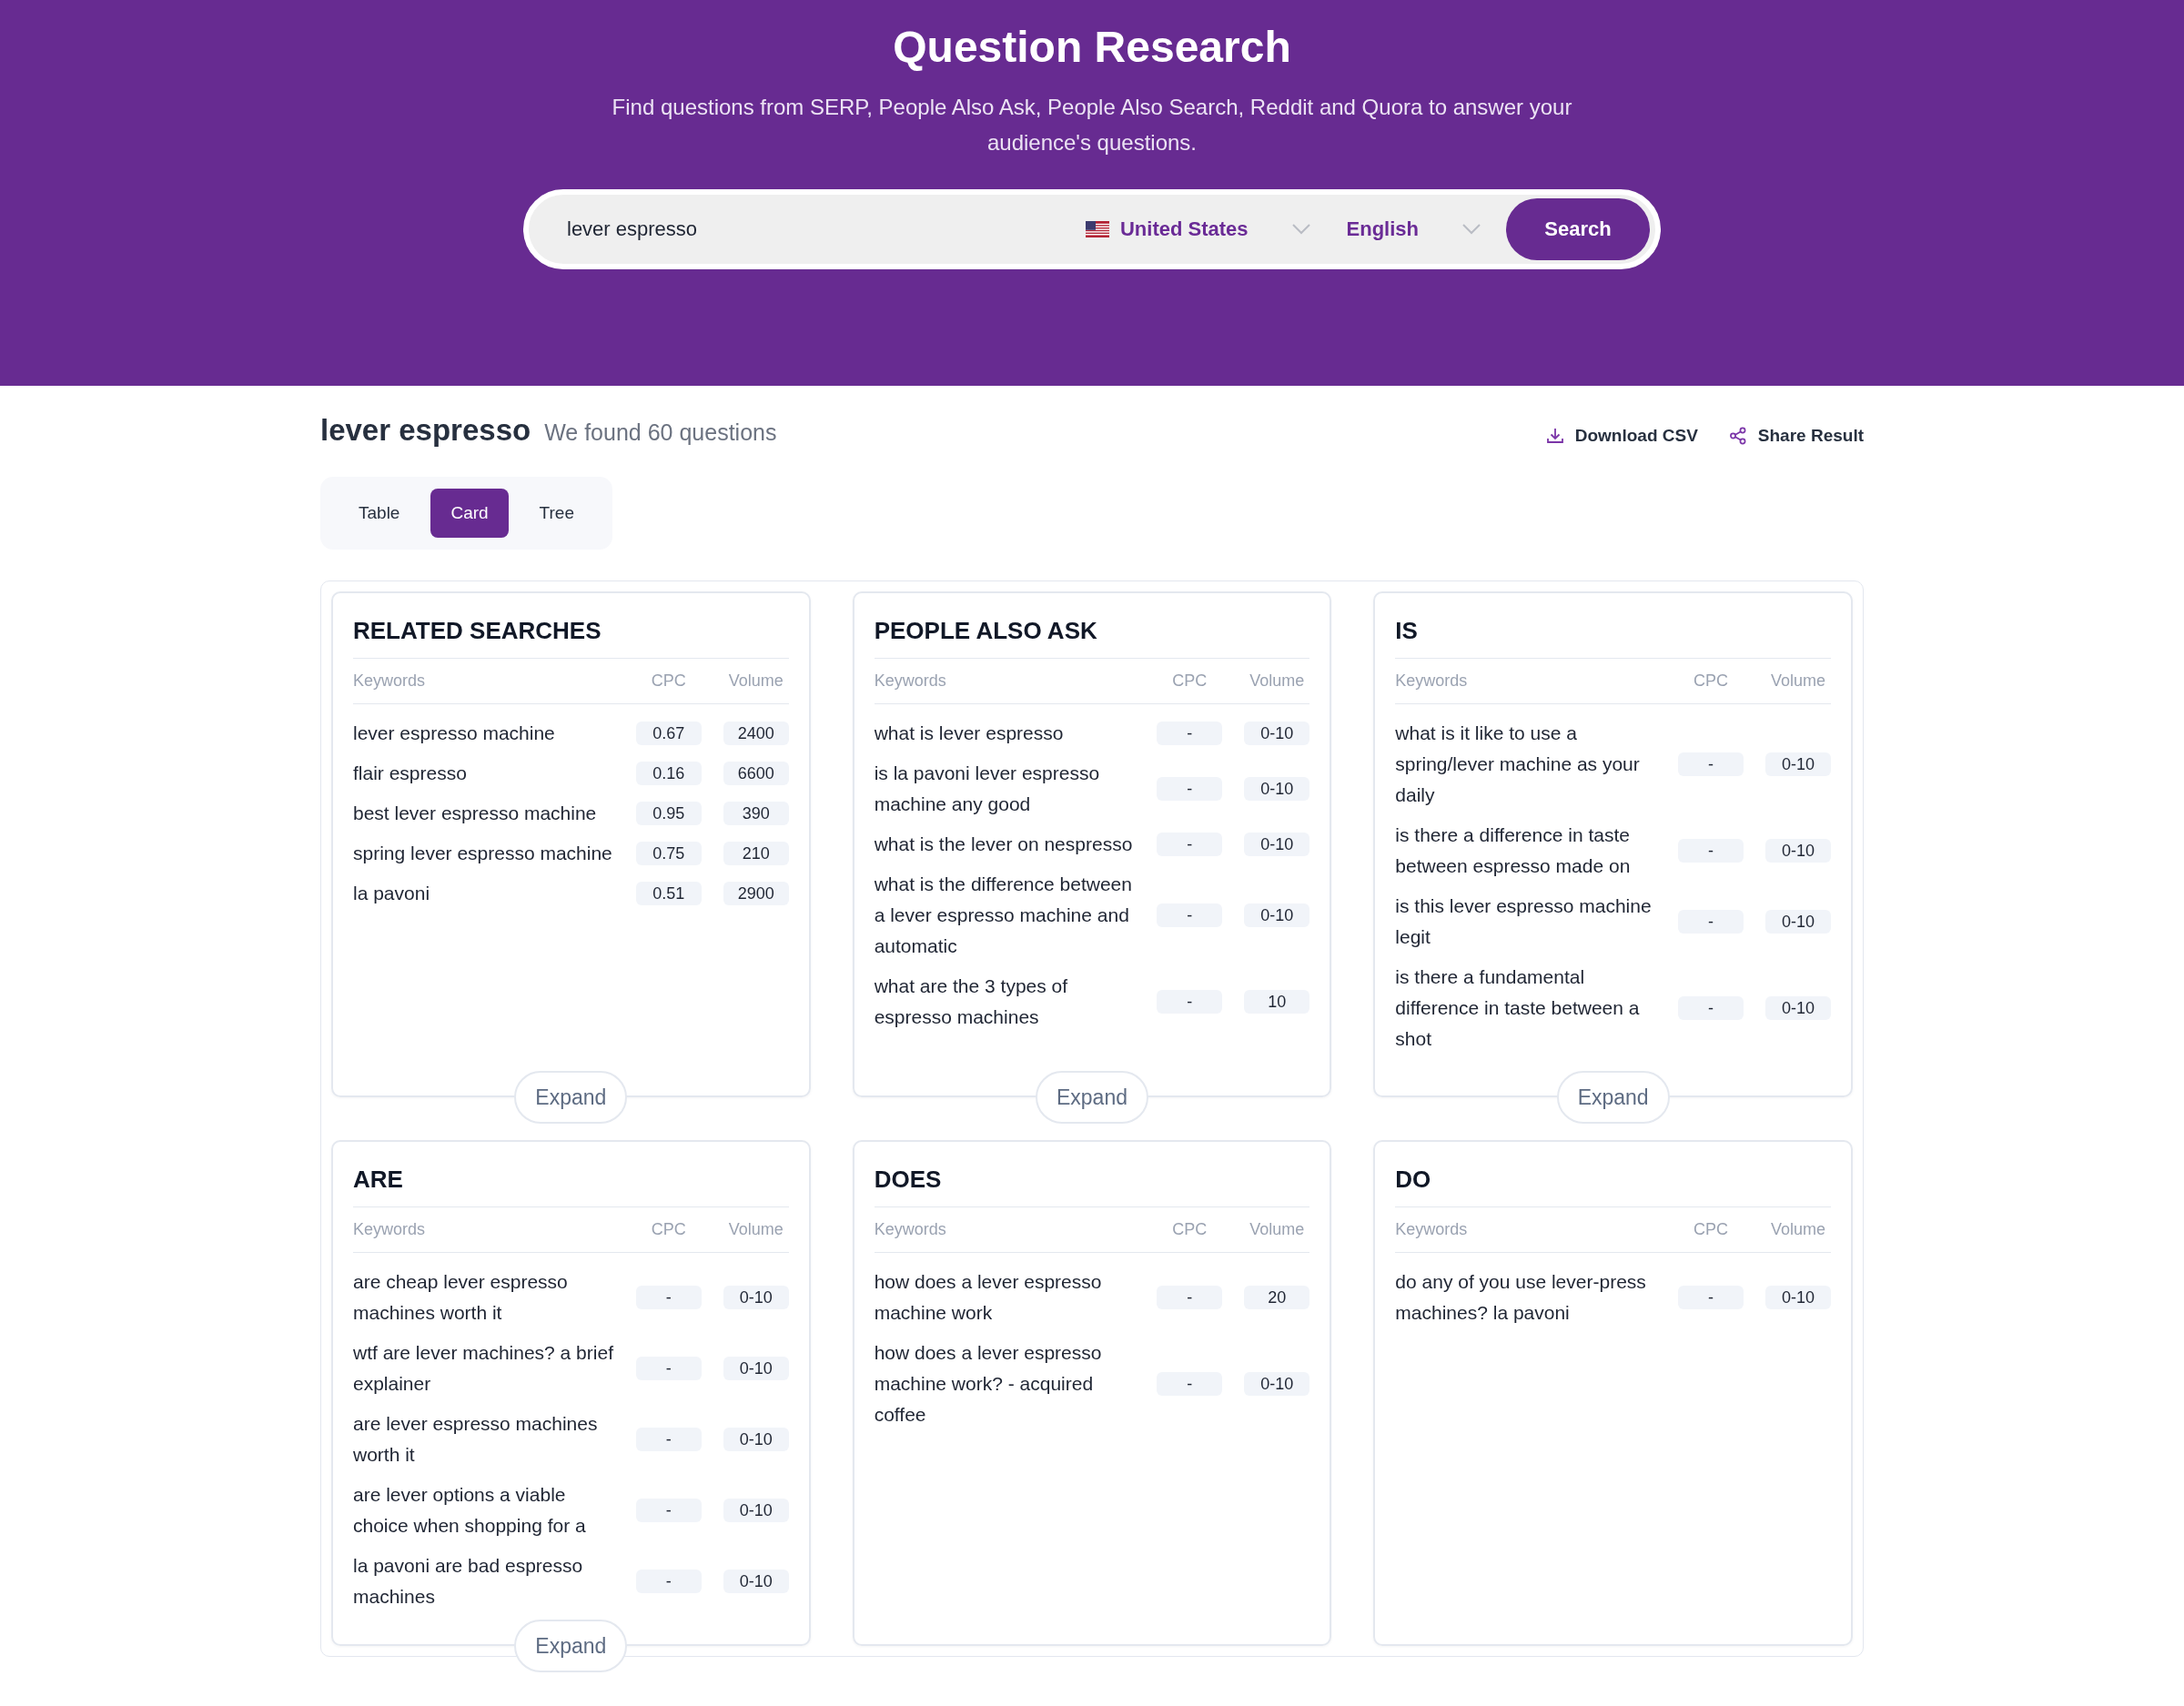 This screenshot has width=2184, height=1706. Describe the element at coordinates (756, 853) in the screenshot. I see `volume-cell: 210` at that location.